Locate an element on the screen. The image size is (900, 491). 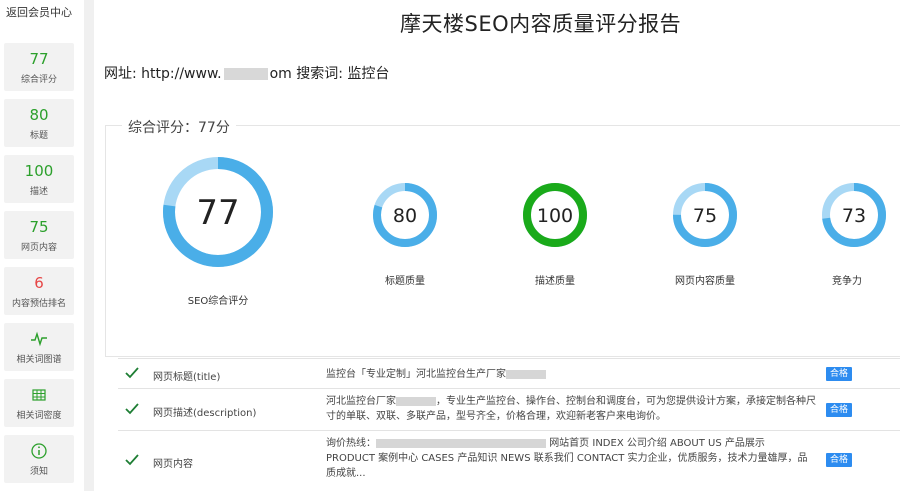
score-gauge: 75 is located at coordinates (705, 215).